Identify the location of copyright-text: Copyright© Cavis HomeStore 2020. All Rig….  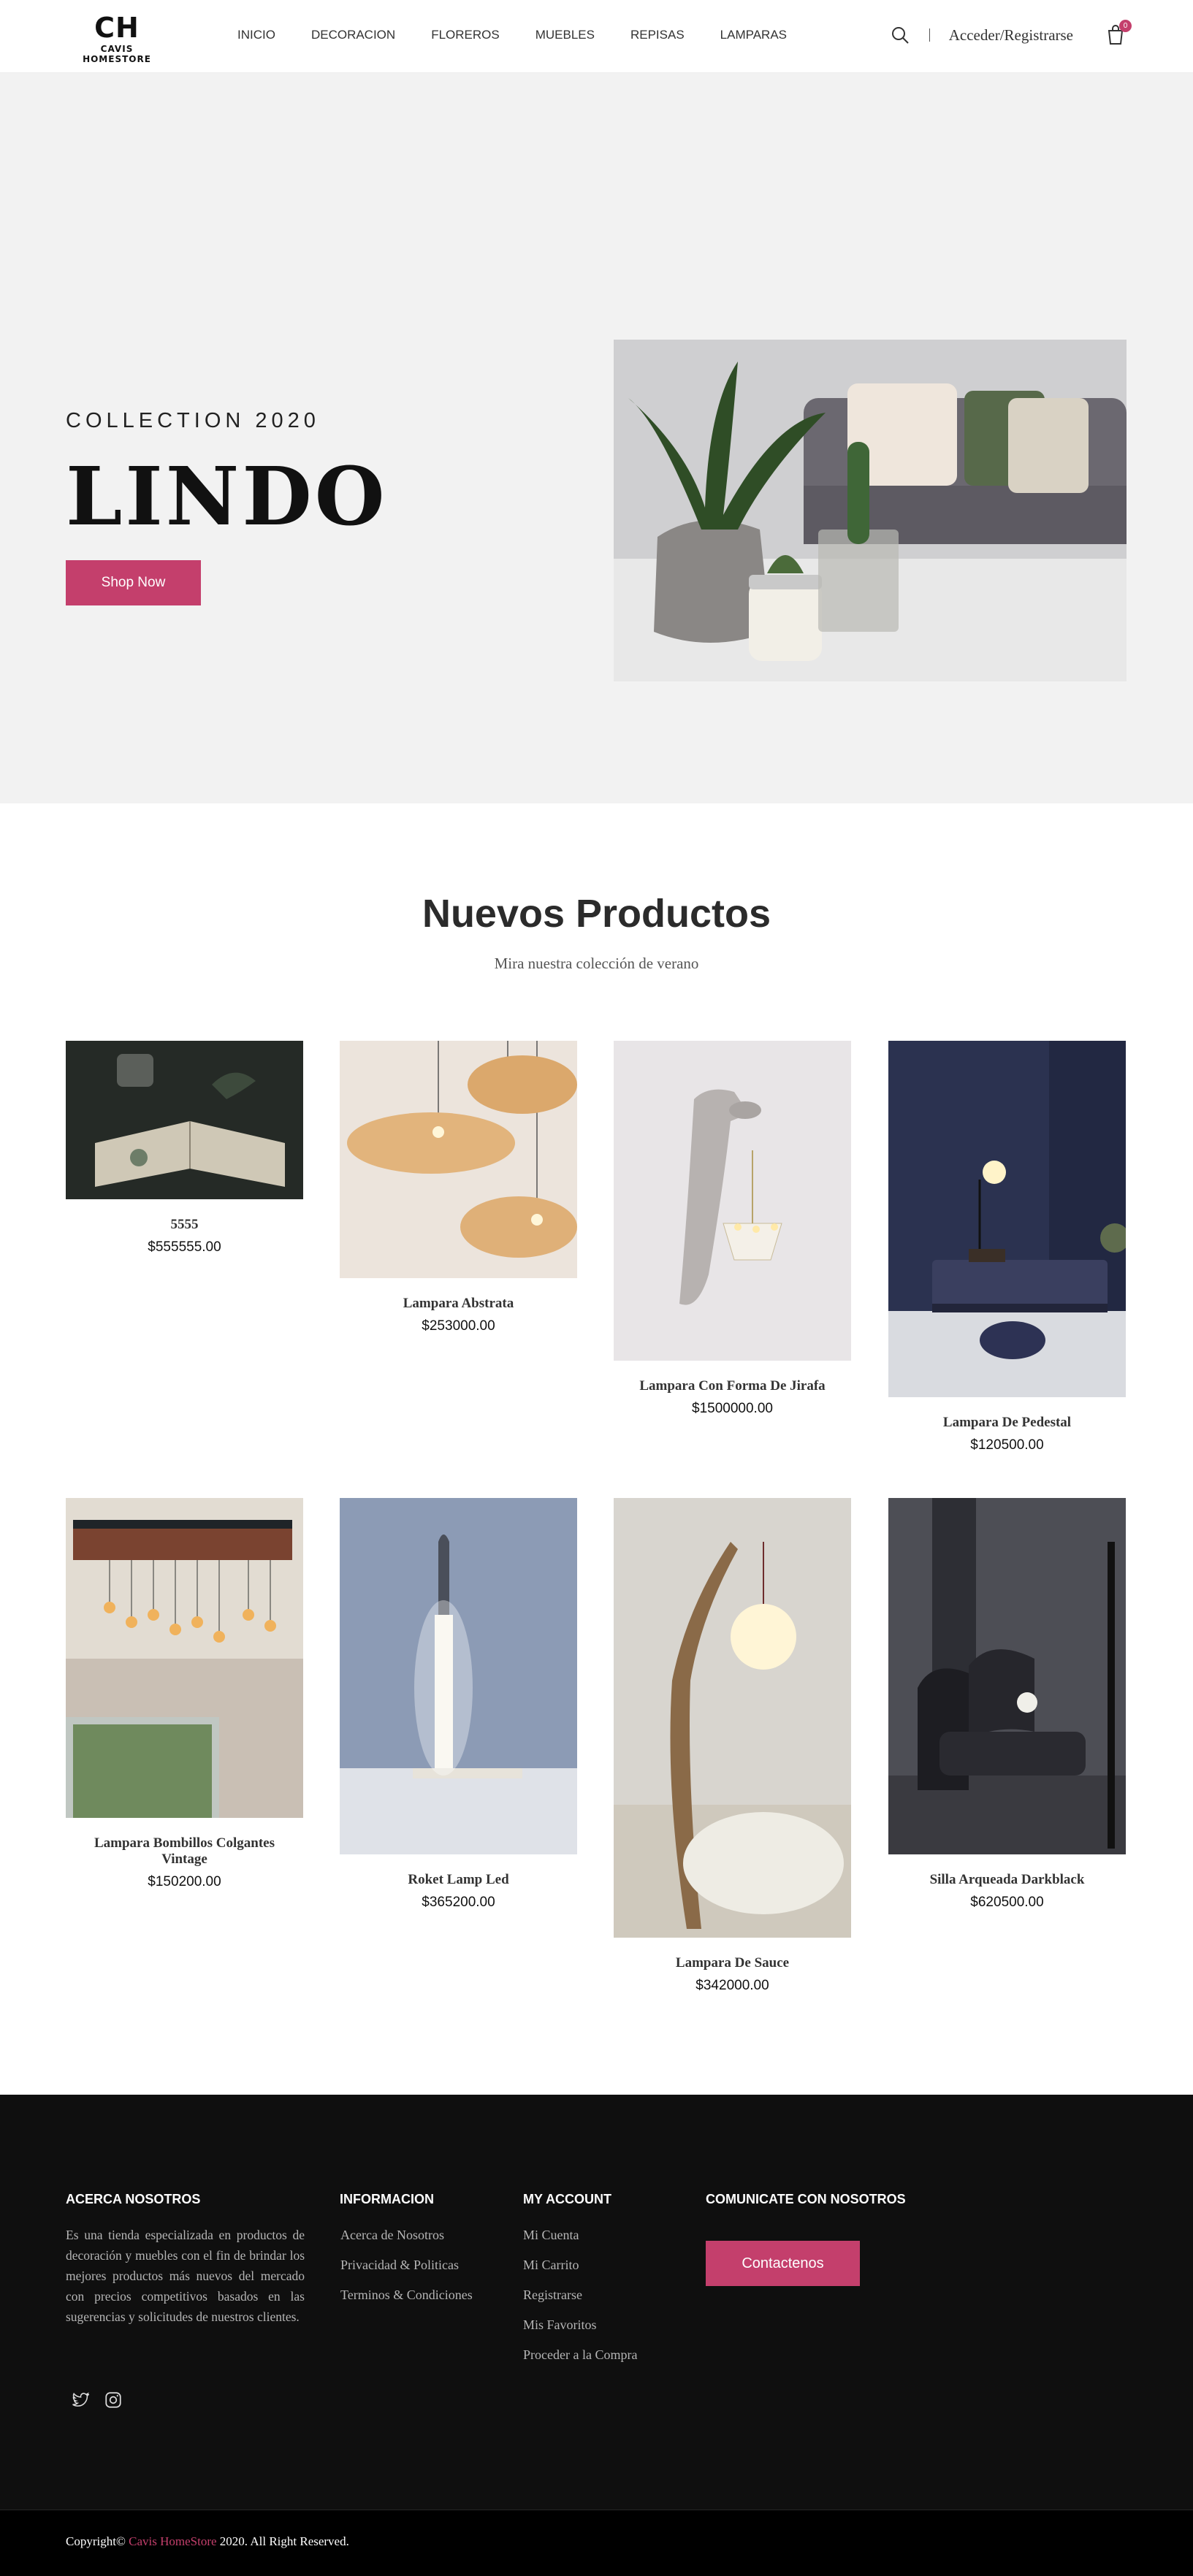
(207, 2541).